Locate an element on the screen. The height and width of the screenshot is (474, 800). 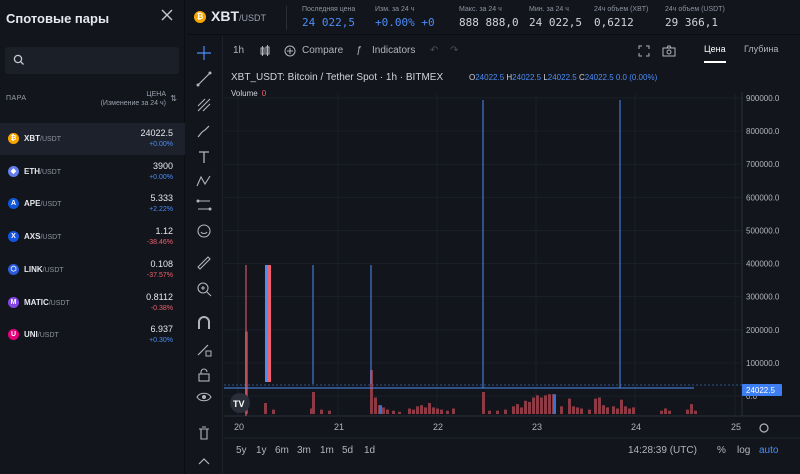
tab-depth: Глубина is located at coordinates (761, 49).